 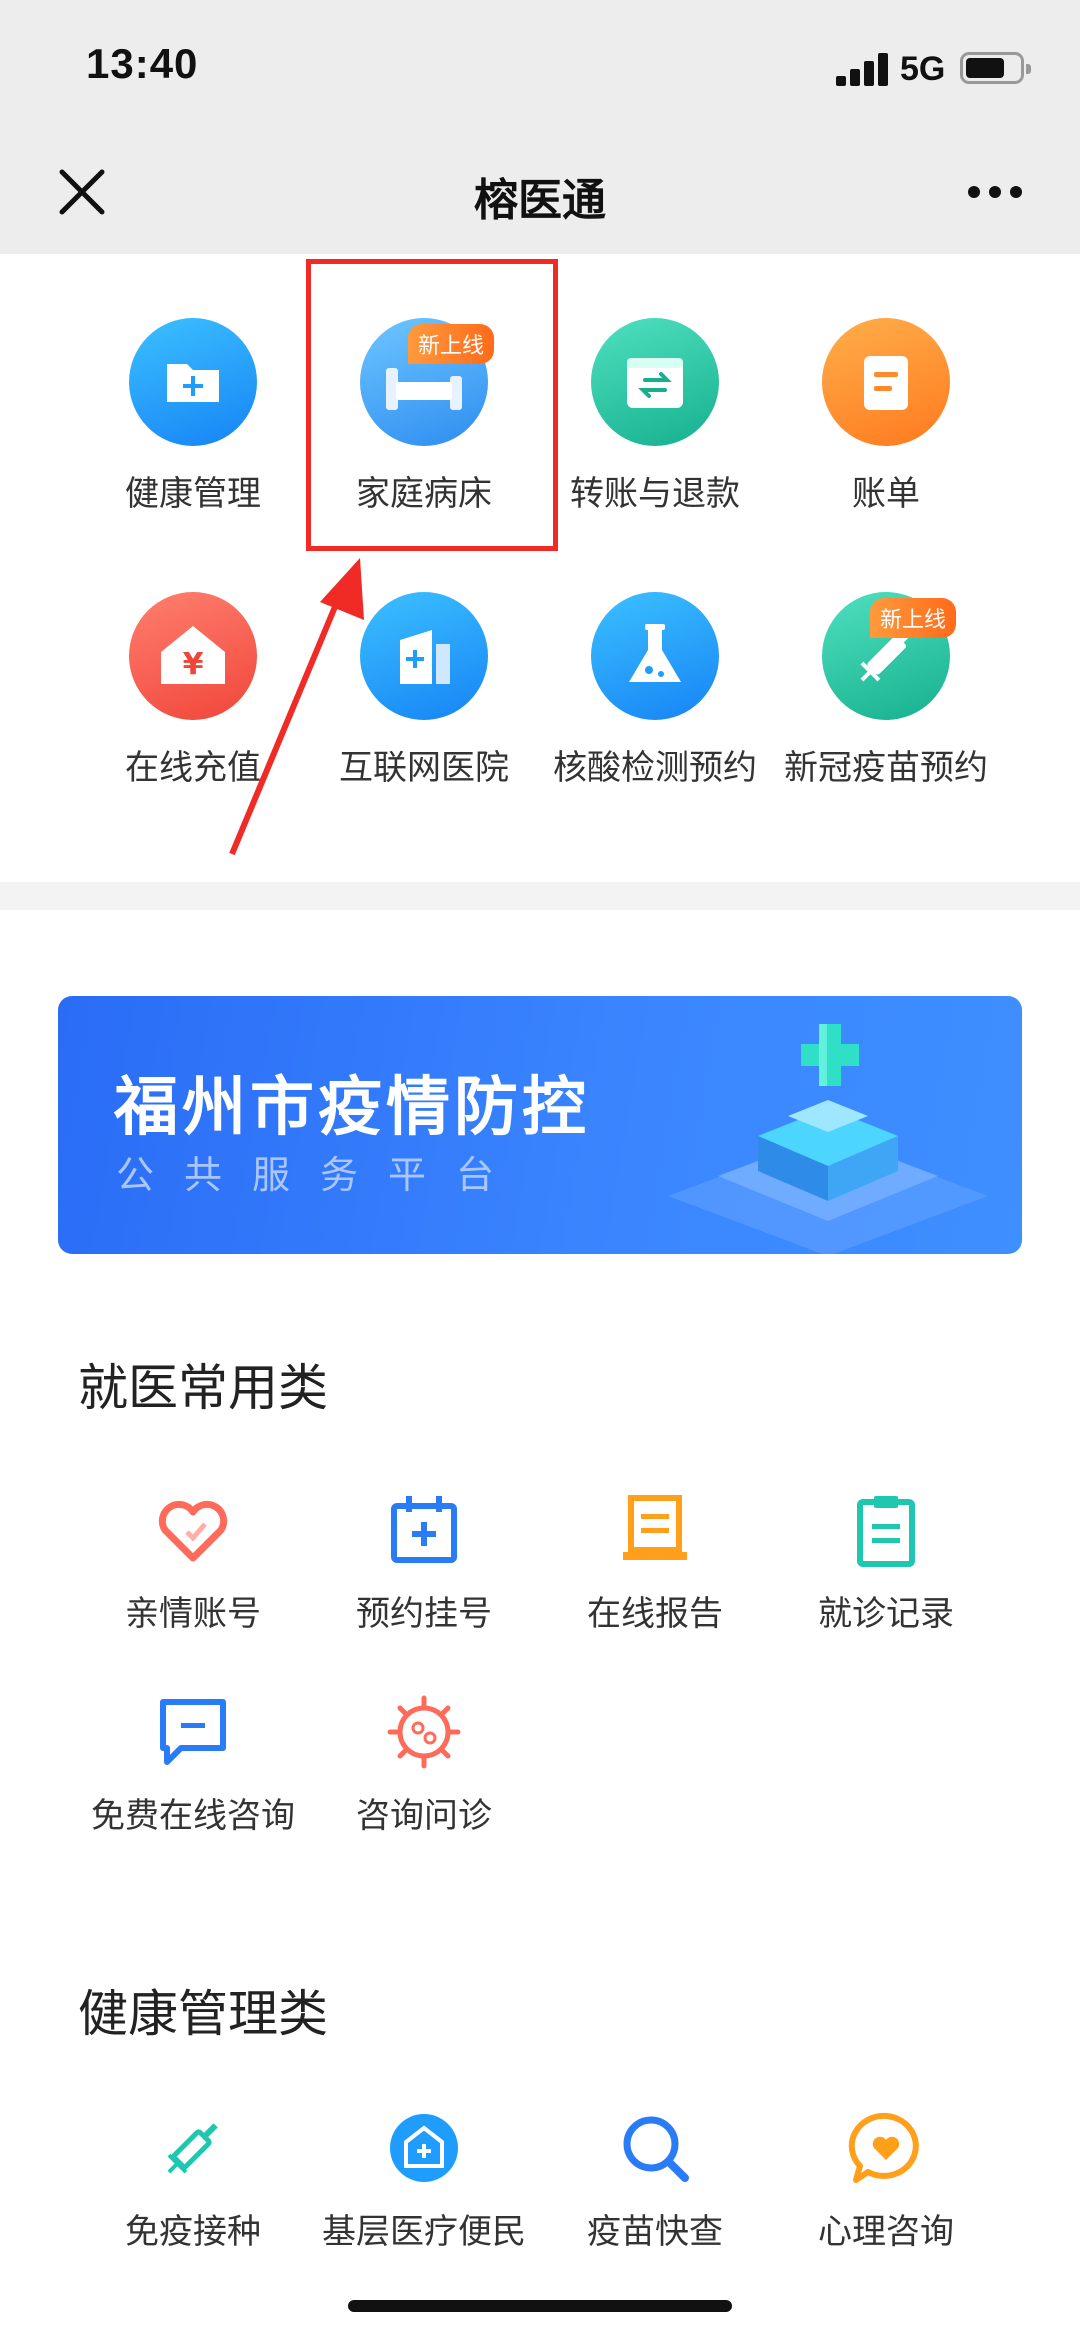 What do you see at coordinates (203, 2014) in the screenshot?
I see `section-title-health: 健康管理类` at bounding box center [203, 2014].